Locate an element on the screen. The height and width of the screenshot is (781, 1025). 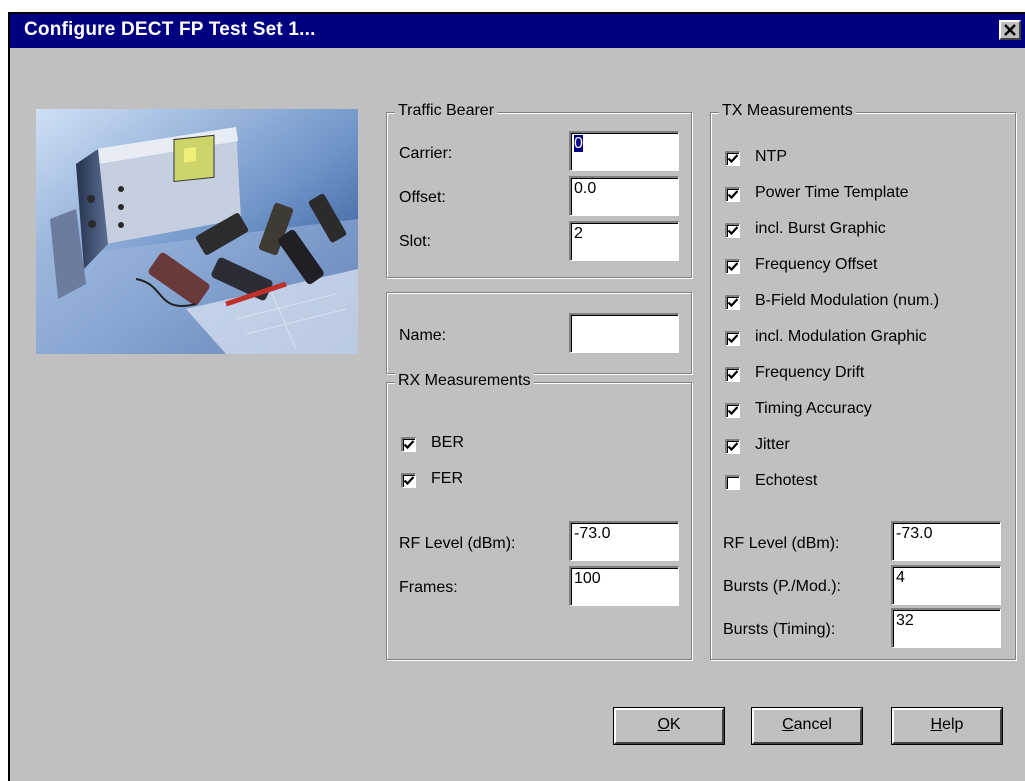
tx-checkbox-label: incl. Modulation Graphic is located at coordinates (841, 337).